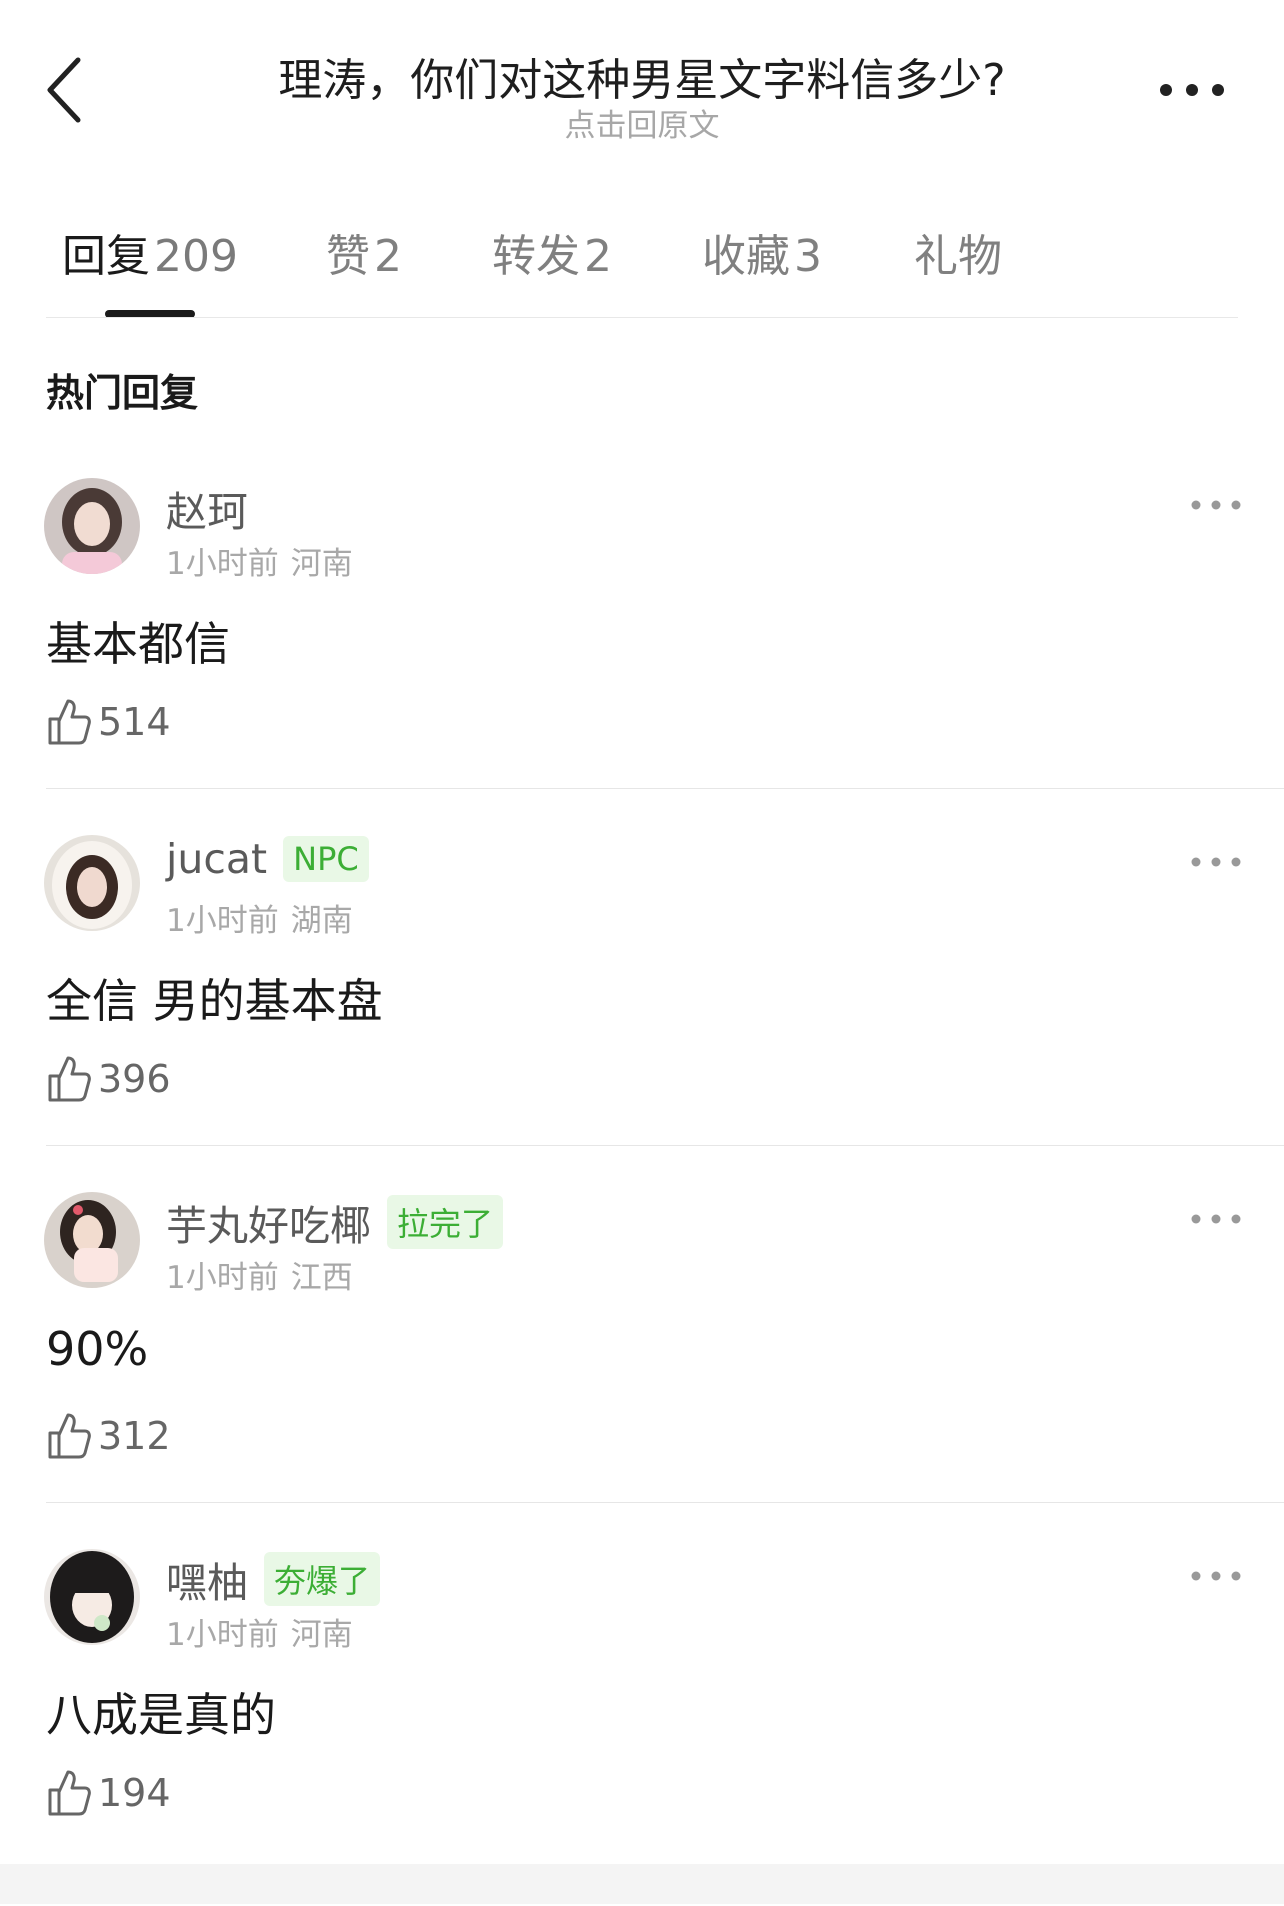 This screenshot has height=1906, width=1284. I want to click on comment-meta: 1小时前 江西, so click(259, 1274).